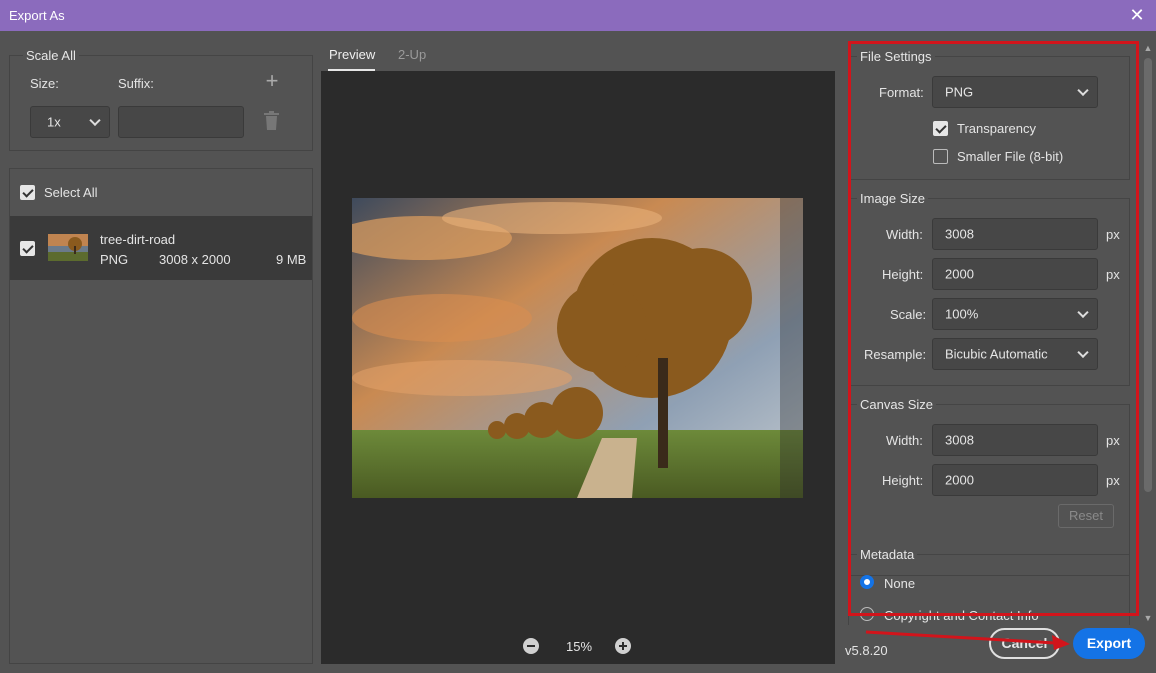  What do you see at coordinates (940, 156) in the screenshot?
I see `smaller-file-checkbox` at bounding box center [940, 156].